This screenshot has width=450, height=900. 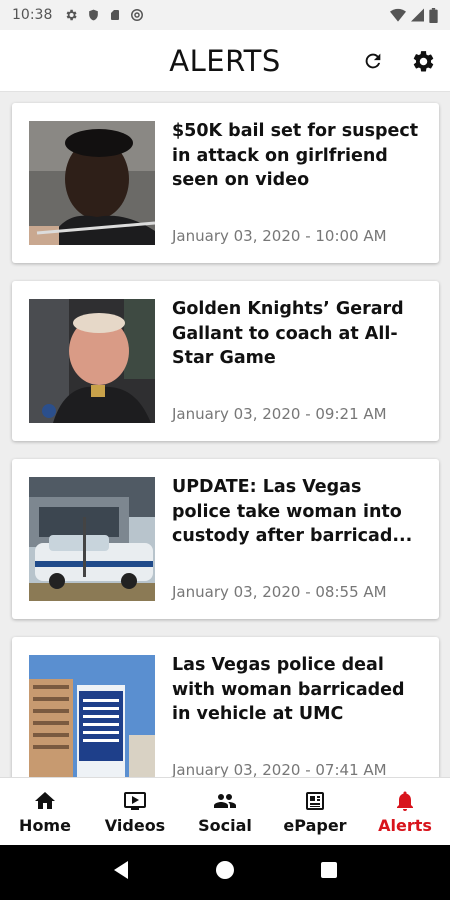 What do you see at coordinates (405, 811) in the screenshot?
I see `nav-alerts: Alerts` at bounding box center [405, 811].